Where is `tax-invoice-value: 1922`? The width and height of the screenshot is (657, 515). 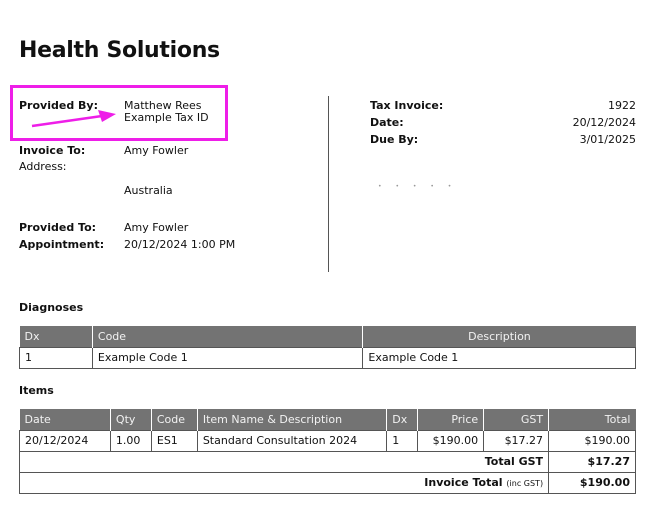
tax-invoice-value: 1922 is located at coordinates (622, 105).